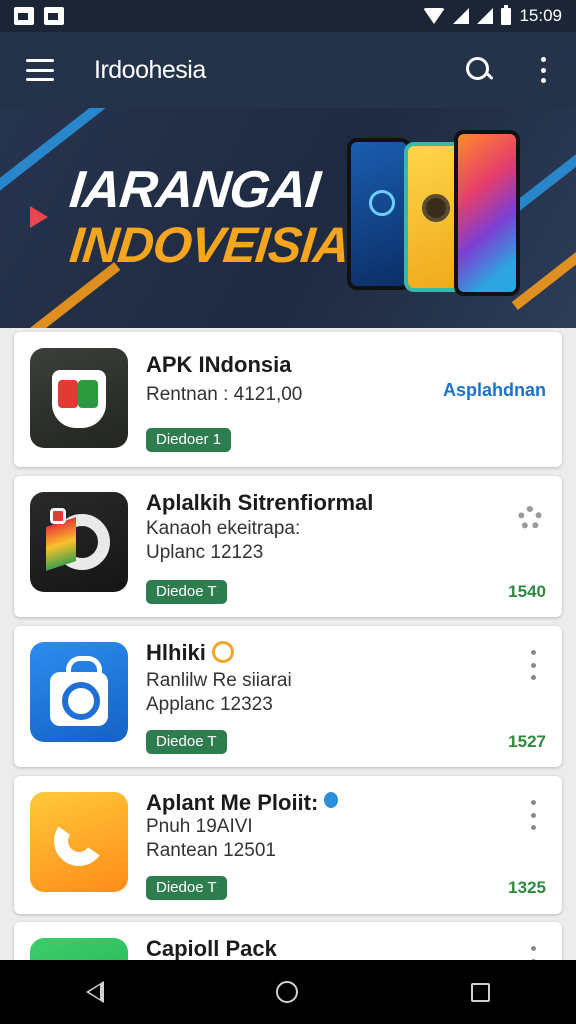 This screenshot has width=576, height=1024. I want to click on app-info: Rentnan : 4121,00, so click(224, 394).